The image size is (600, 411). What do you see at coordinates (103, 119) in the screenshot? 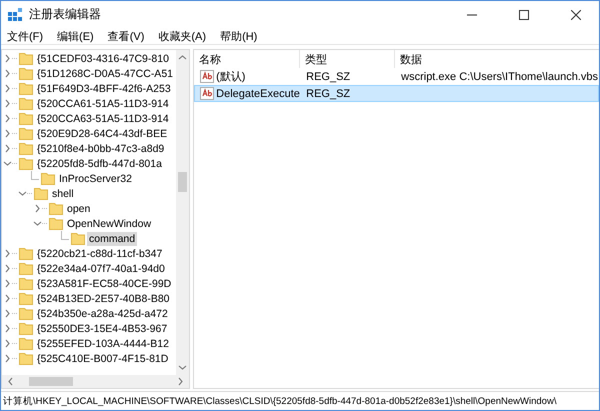
I see `tree-item: {520CCA63-51A5-11D3-914` at bounding box center [103, 119].